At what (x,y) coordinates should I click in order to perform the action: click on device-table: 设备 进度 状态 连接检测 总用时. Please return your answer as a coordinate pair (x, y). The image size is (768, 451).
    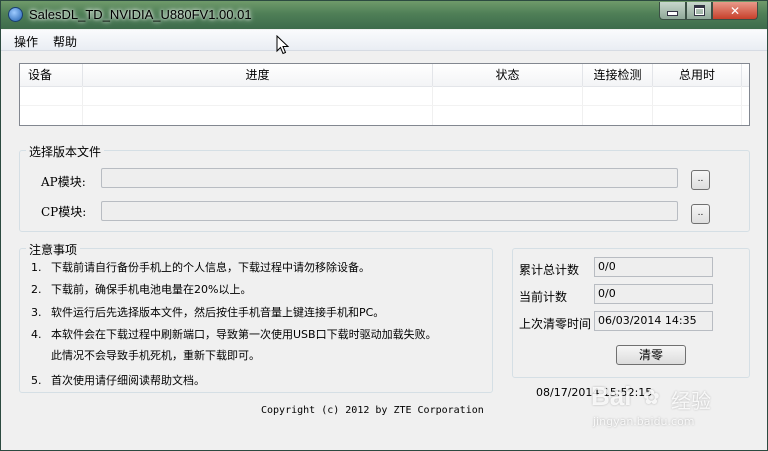
    Looking at the image, I should click on (384, 94).